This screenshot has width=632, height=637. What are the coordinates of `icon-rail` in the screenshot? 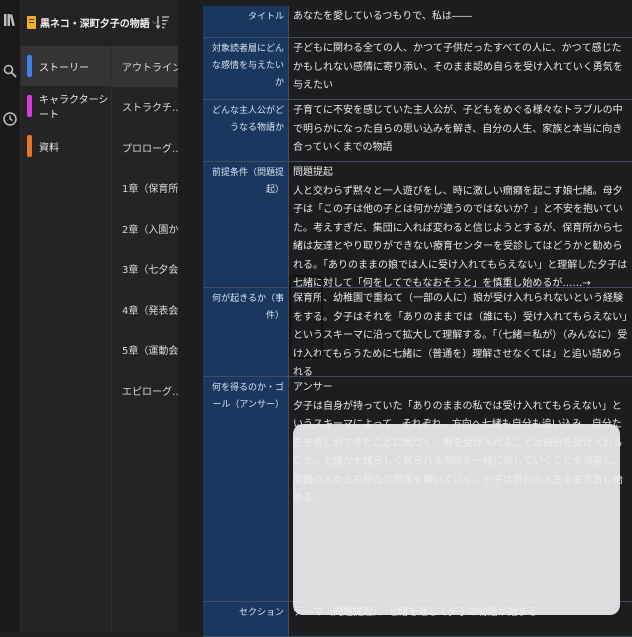 It's located at (10, 316).